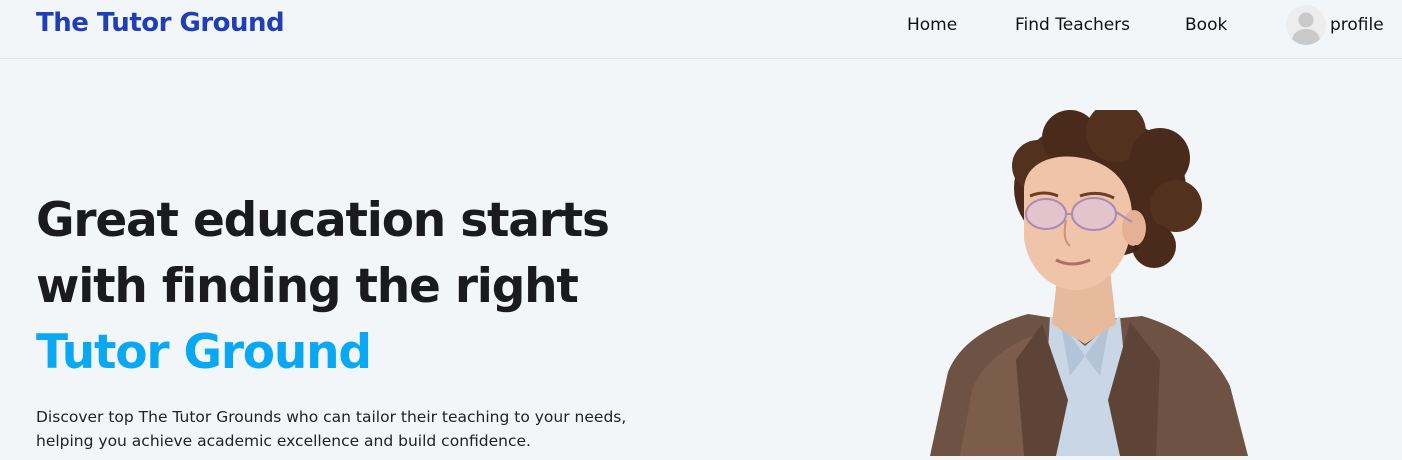 Image resolution: width=1402 pixels, height=460 pixels. Describe the element at coordinates (1306, 25) in the screenshot. I see `user-avatar-icon` at that location.